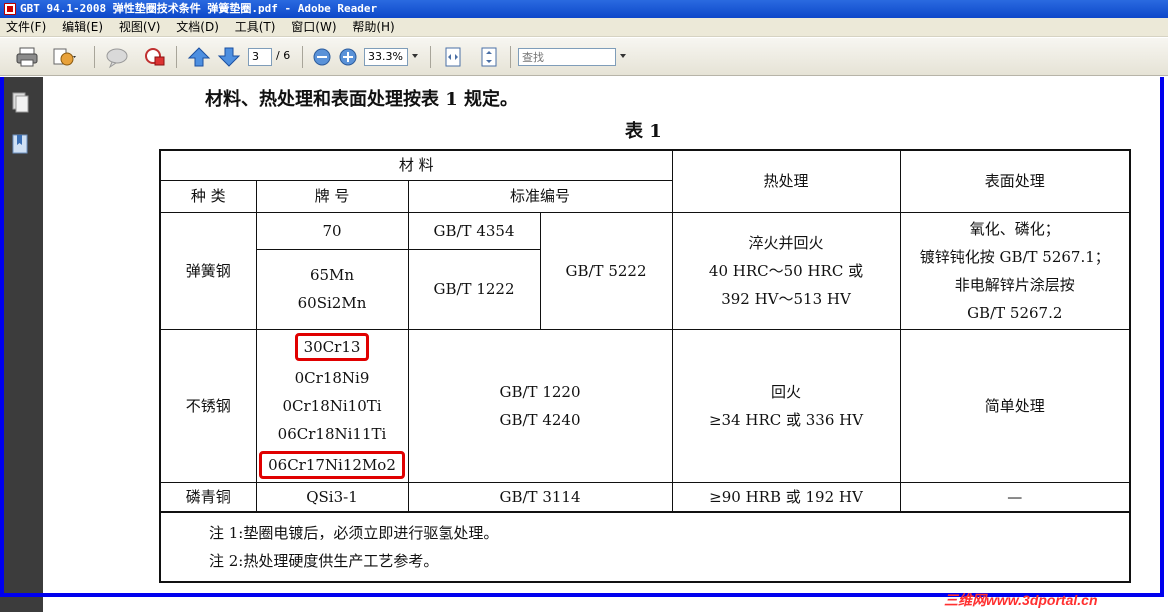 This screenshot has width=1168, height=612. I want to click on page-number-input: 3, so click(260, 57).